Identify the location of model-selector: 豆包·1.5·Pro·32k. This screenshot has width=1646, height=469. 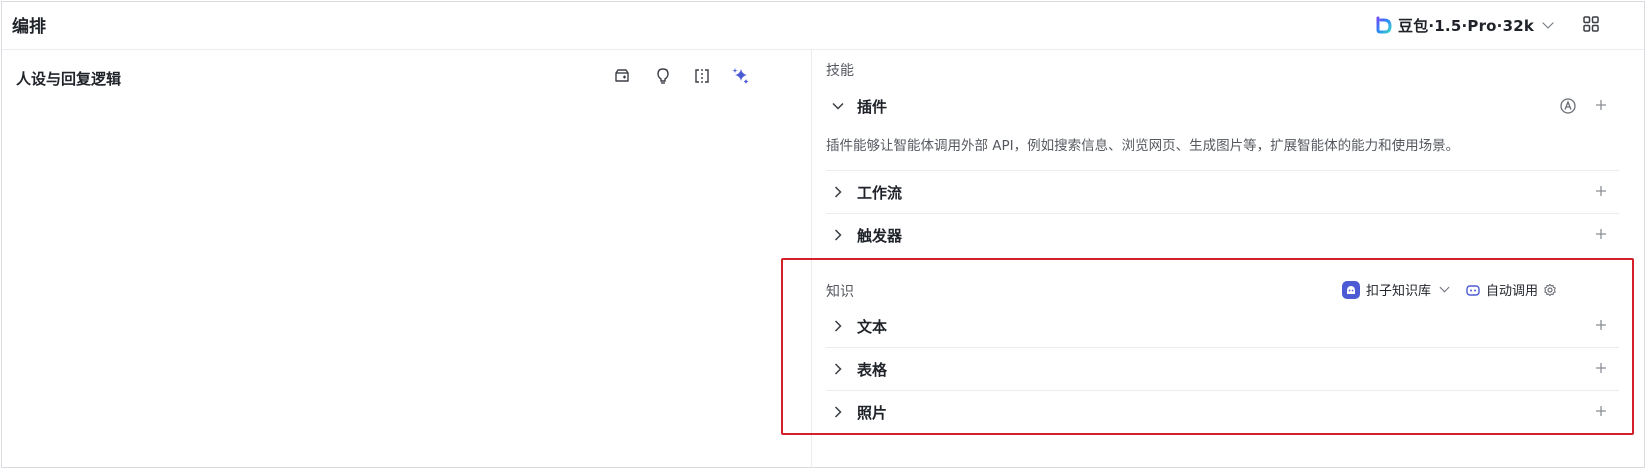
(1464, 25).